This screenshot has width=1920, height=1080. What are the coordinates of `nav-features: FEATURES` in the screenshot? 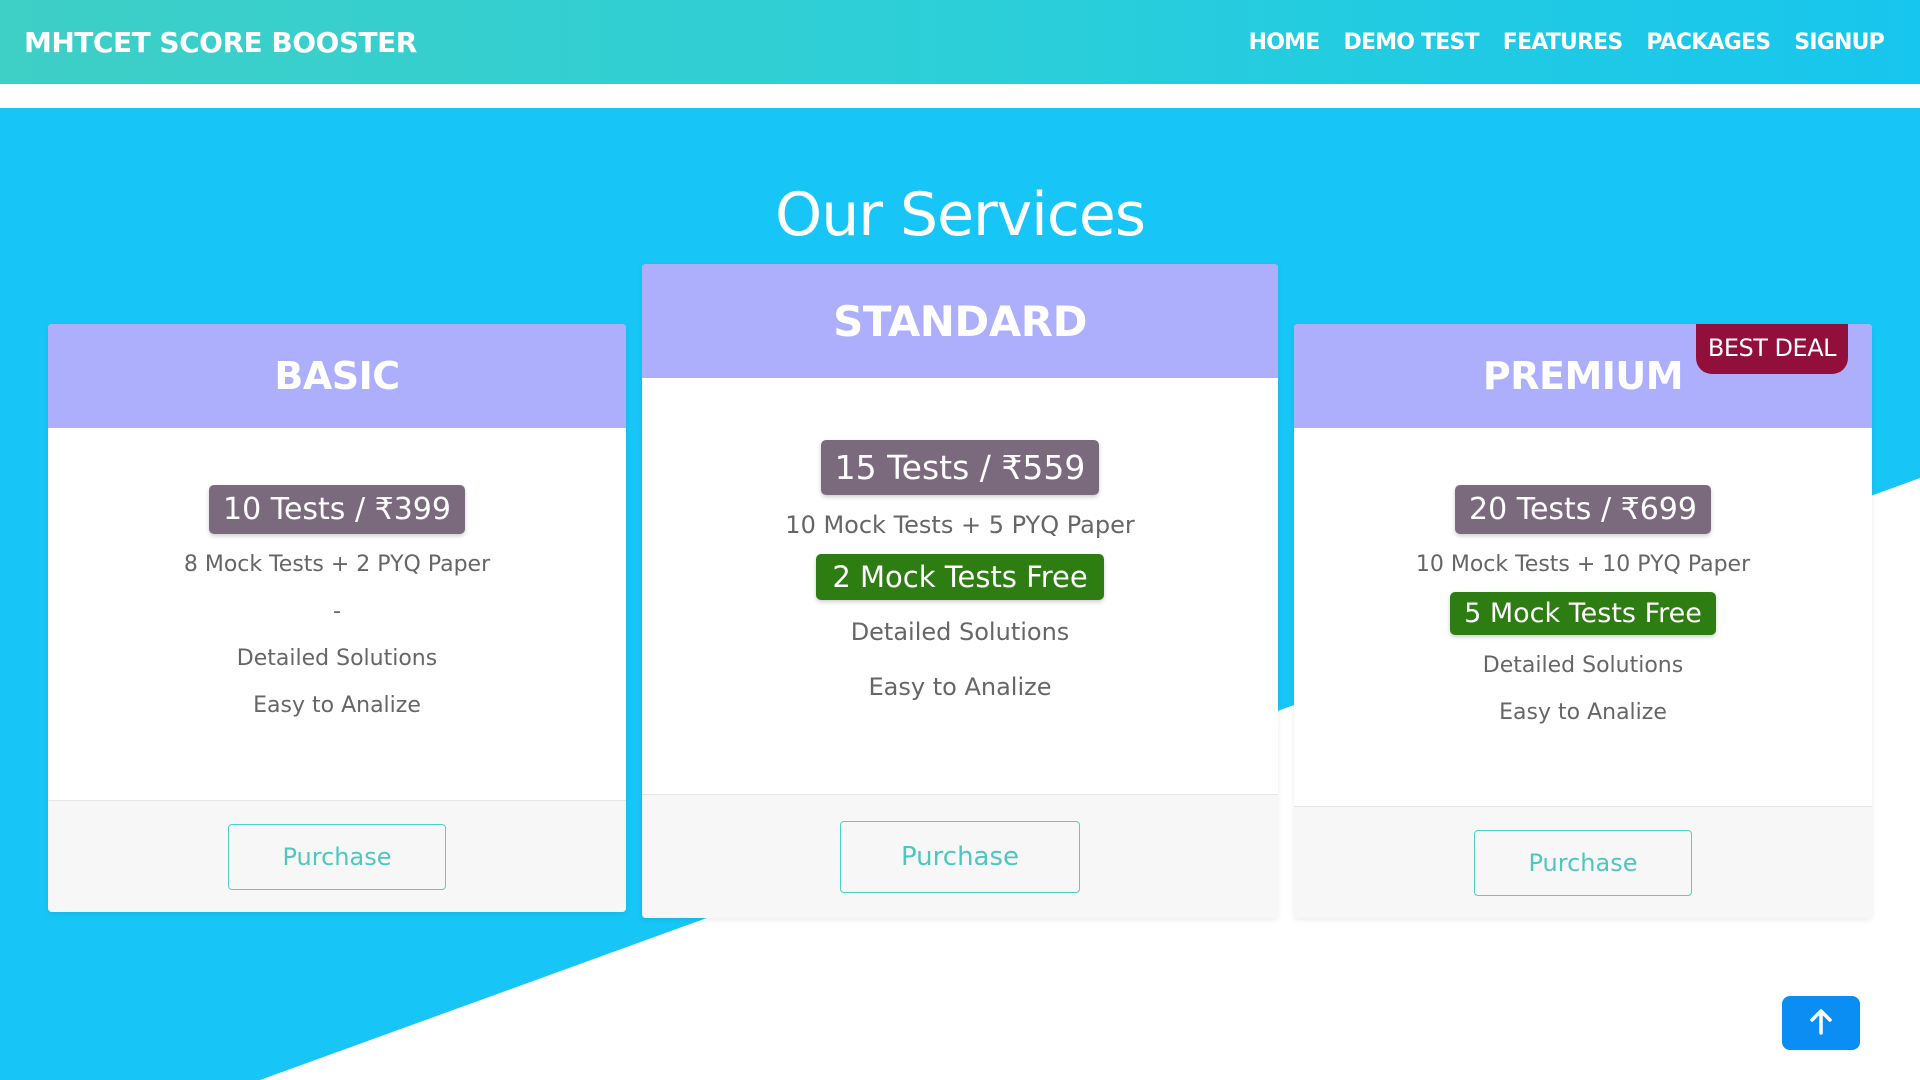 It's located at (1563, 42).